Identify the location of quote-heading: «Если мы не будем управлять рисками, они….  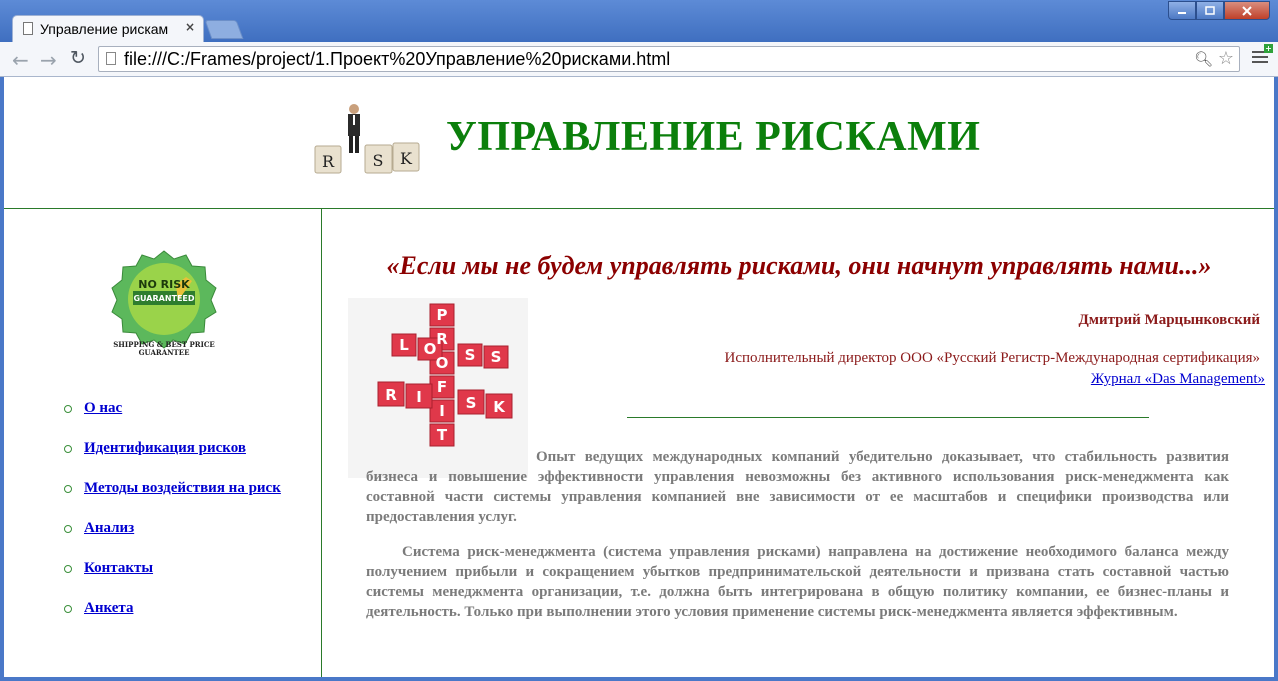
(799, 265).